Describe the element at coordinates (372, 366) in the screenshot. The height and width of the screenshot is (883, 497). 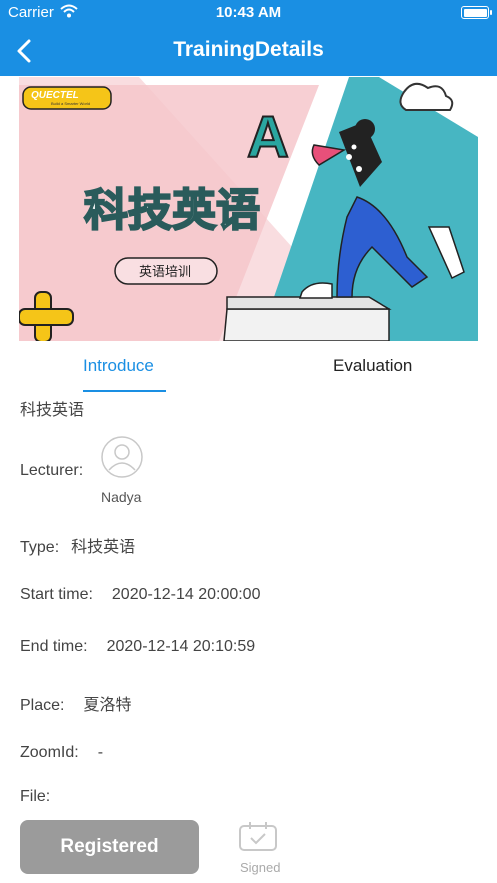
I see `tab-evaluation: Evaluation` at that location.